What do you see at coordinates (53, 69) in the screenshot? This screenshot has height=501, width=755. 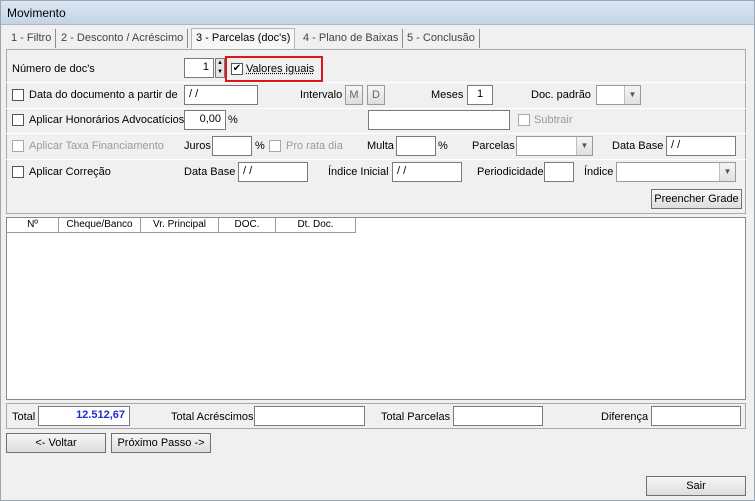 I see `num-docs-label: Número de doc's` at bounding box center [53, 69].